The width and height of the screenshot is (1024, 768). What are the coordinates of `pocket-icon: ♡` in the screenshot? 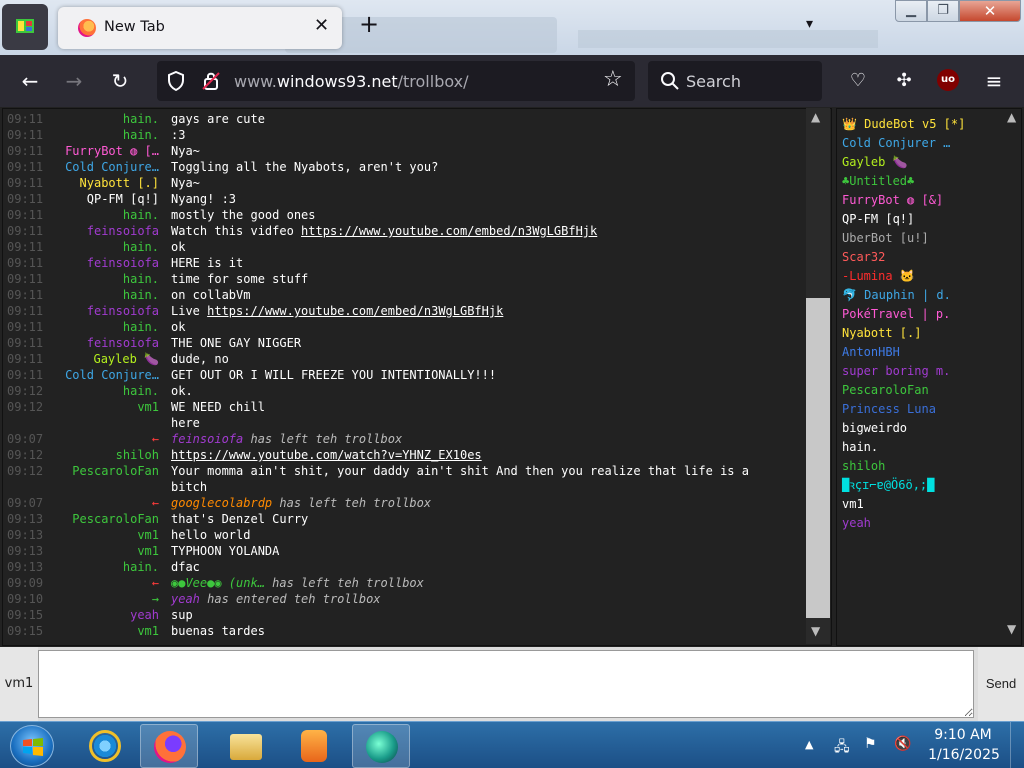 It's located at (858, 81).